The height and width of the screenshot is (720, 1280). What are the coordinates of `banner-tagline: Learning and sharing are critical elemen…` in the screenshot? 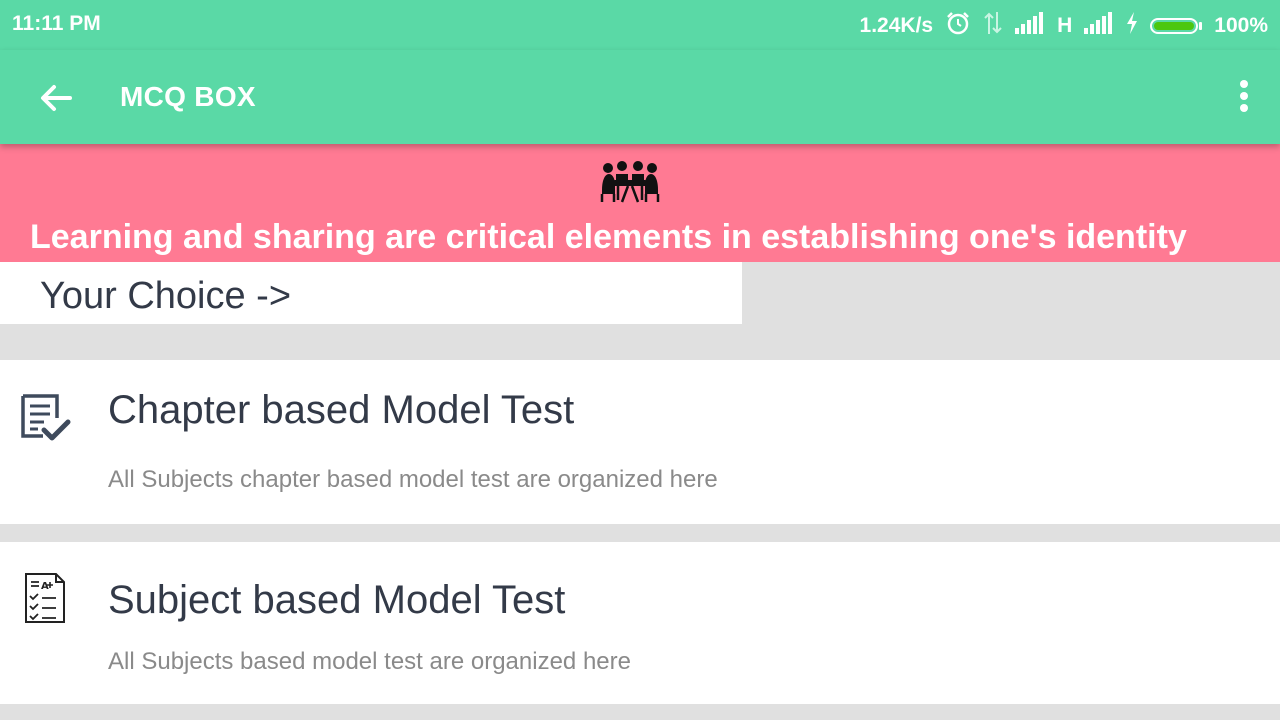 It's located at (608, 237).